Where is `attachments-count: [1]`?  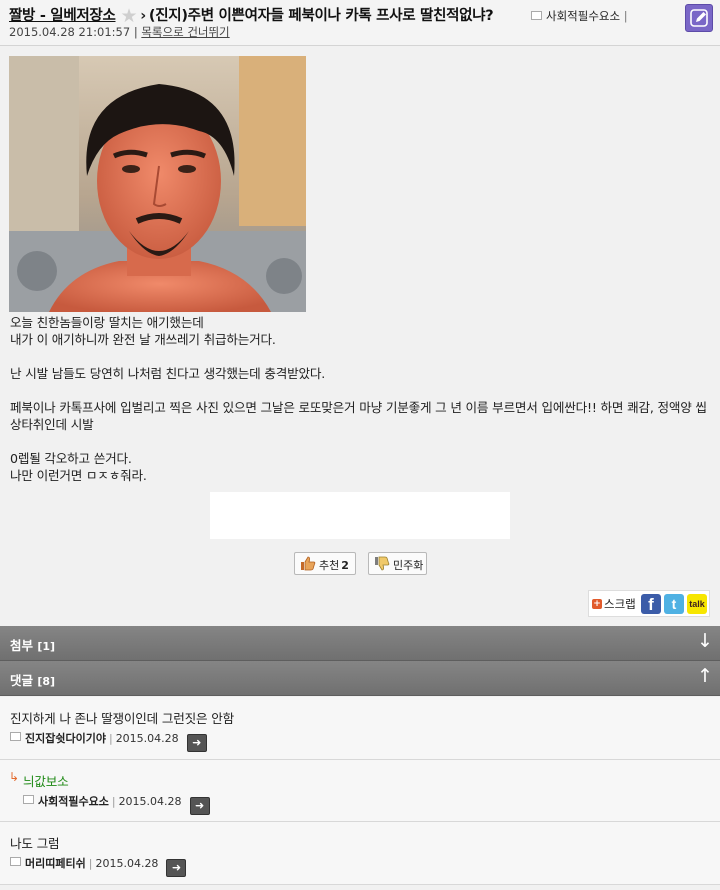 attachments-count: [1] is located at coordinates (46, 646).